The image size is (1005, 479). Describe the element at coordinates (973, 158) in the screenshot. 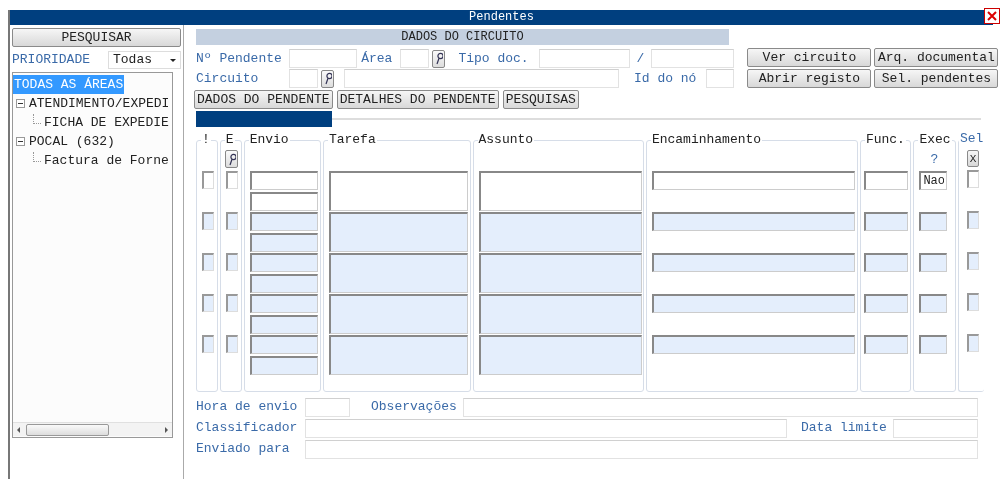

I see `clear-button: X` at that location.